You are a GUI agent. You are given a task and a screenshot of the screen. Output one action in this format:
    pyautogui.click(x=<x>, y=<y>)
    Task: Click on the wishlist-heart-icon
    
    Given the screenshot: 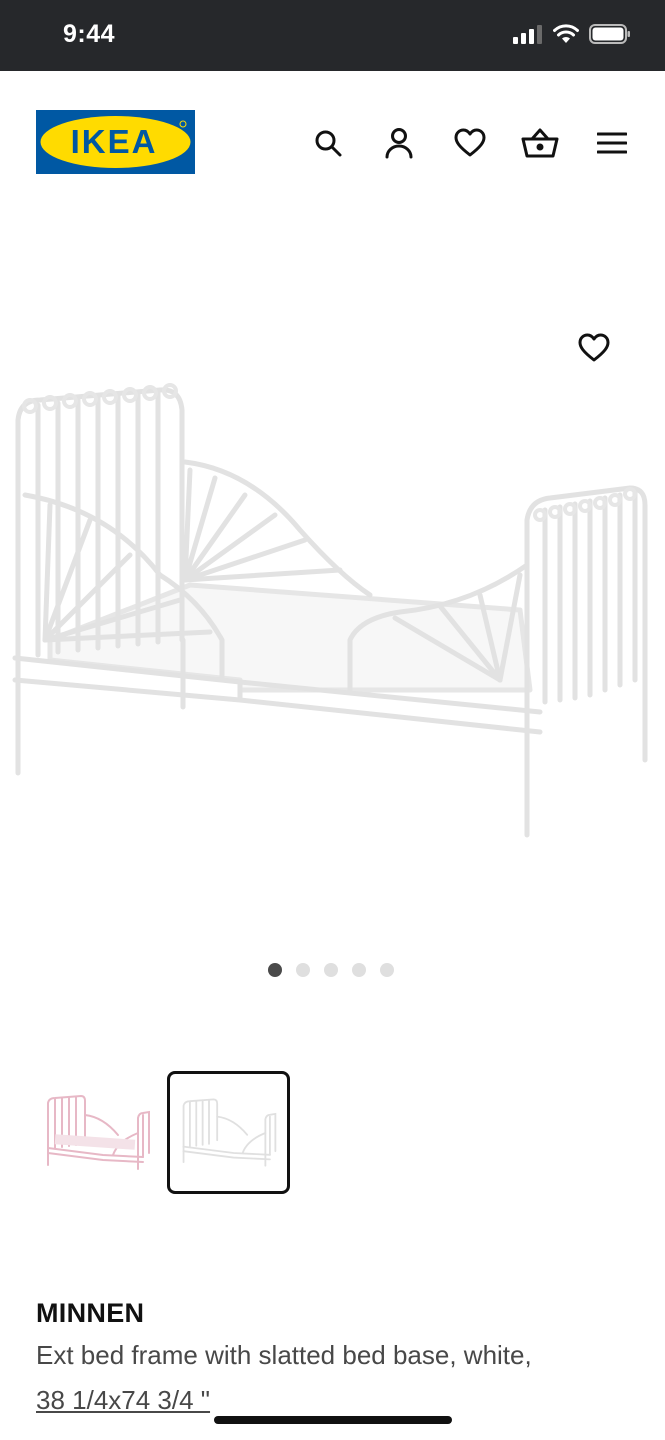 What is the action you would take?
    pyautogui.click(x=470, y=142)
    